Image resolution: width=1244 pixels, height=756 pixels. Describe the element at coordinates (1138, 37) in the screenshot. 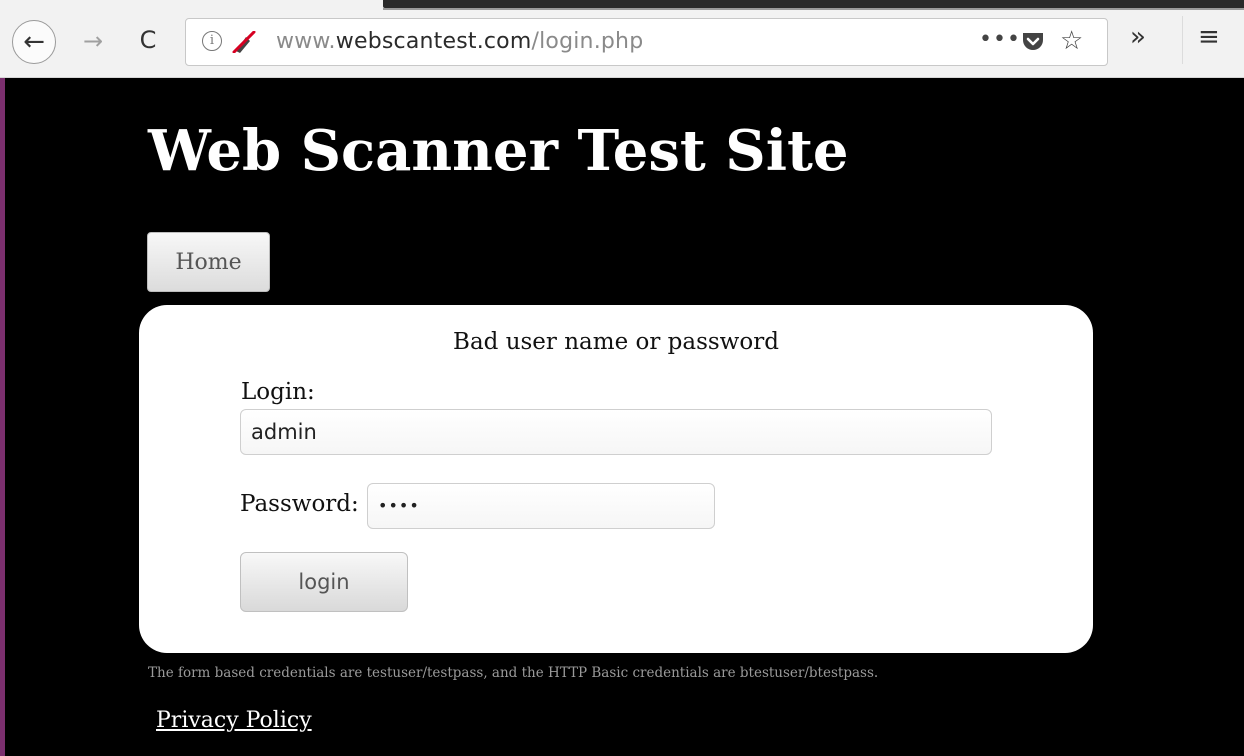

I see `overflow-menu-icon: »` at that location.